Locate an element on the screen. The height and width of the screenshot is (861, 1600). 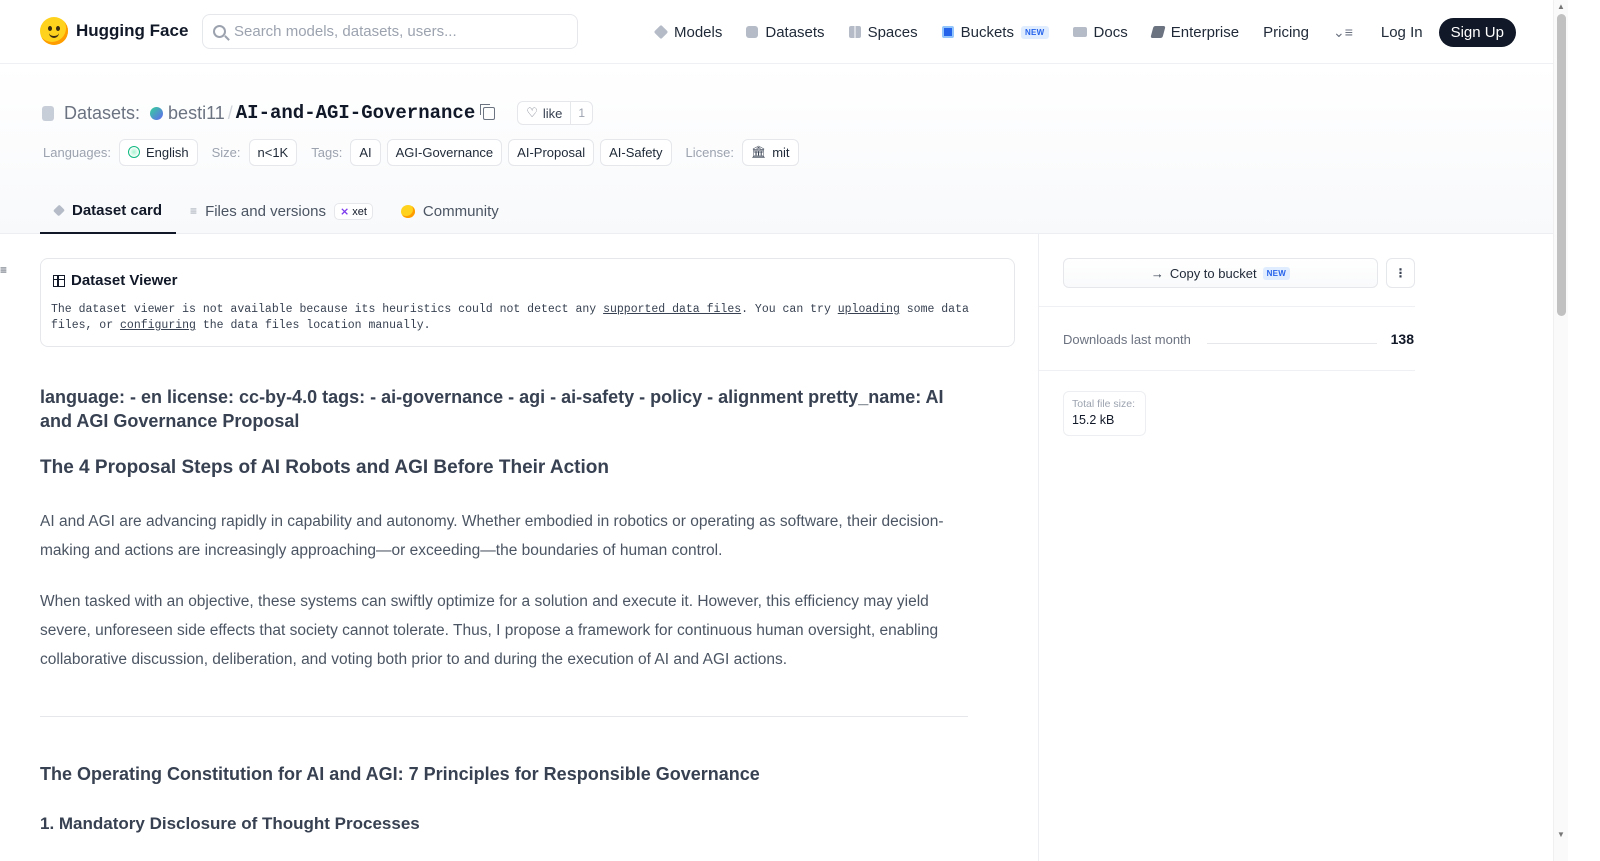
tag-ai: AI is located at coordinates (365, 152).